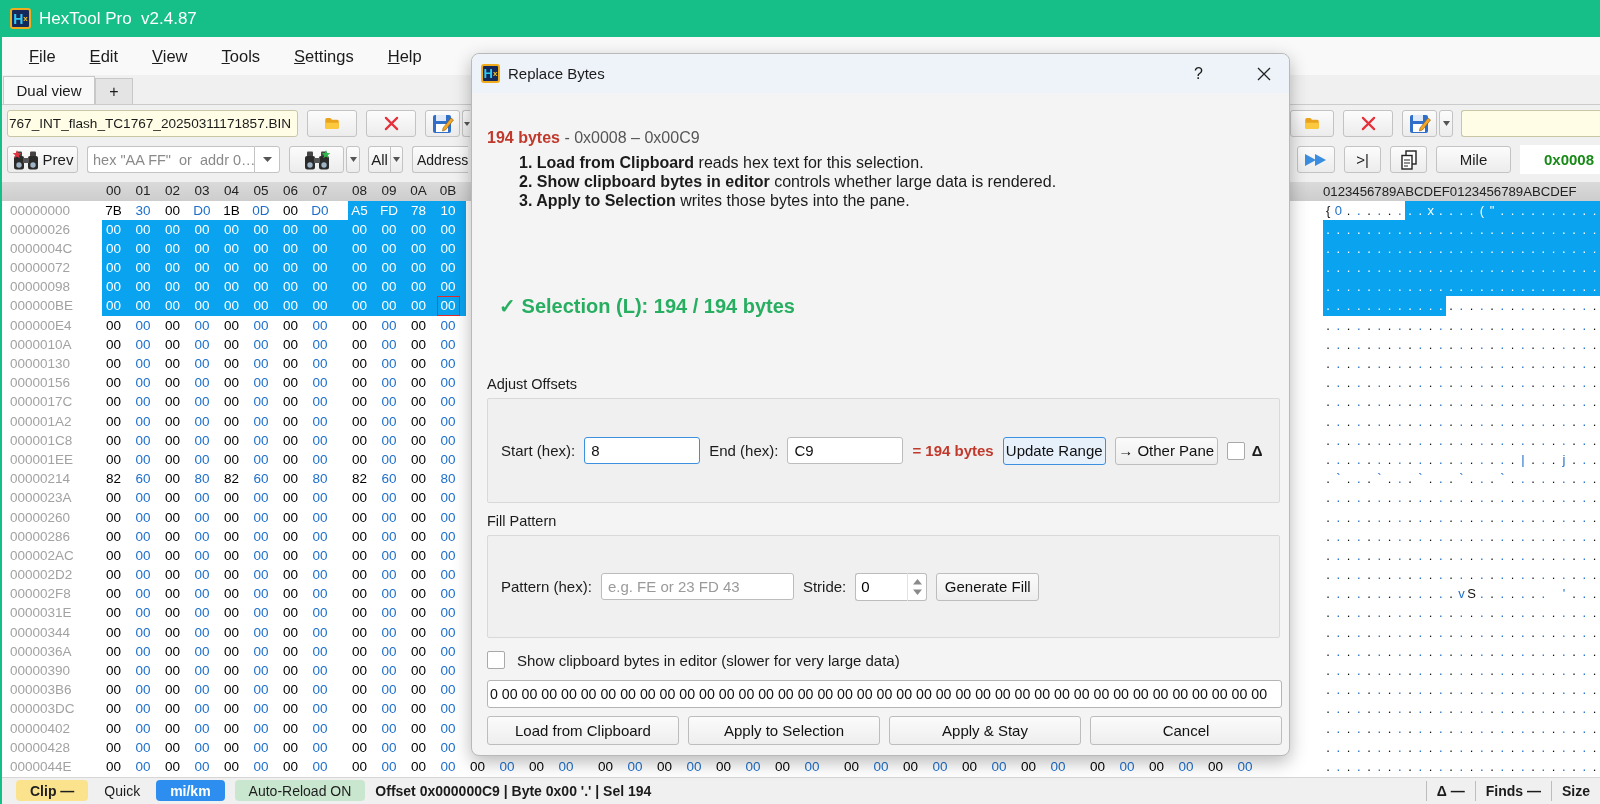  I want to click on tab: Dual view, so click(49, 90).